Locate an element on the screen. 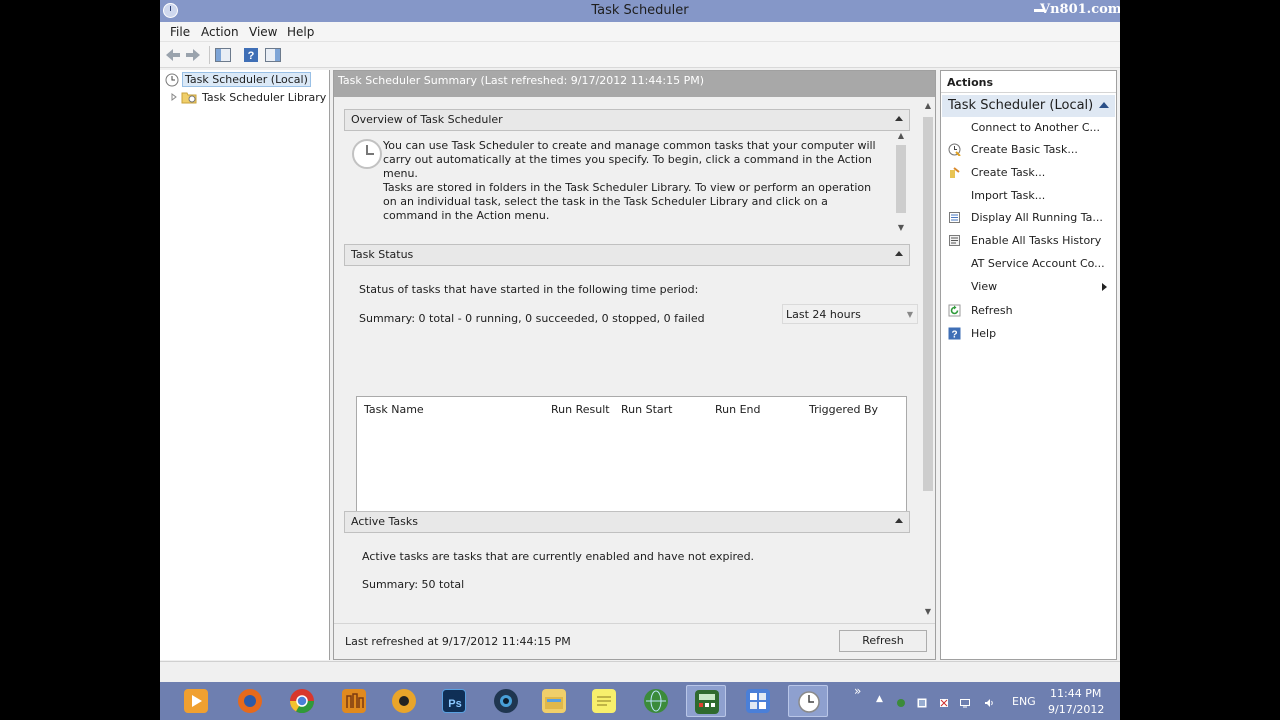  window-title: Task Scheduler is located at coordinates (640, 10).